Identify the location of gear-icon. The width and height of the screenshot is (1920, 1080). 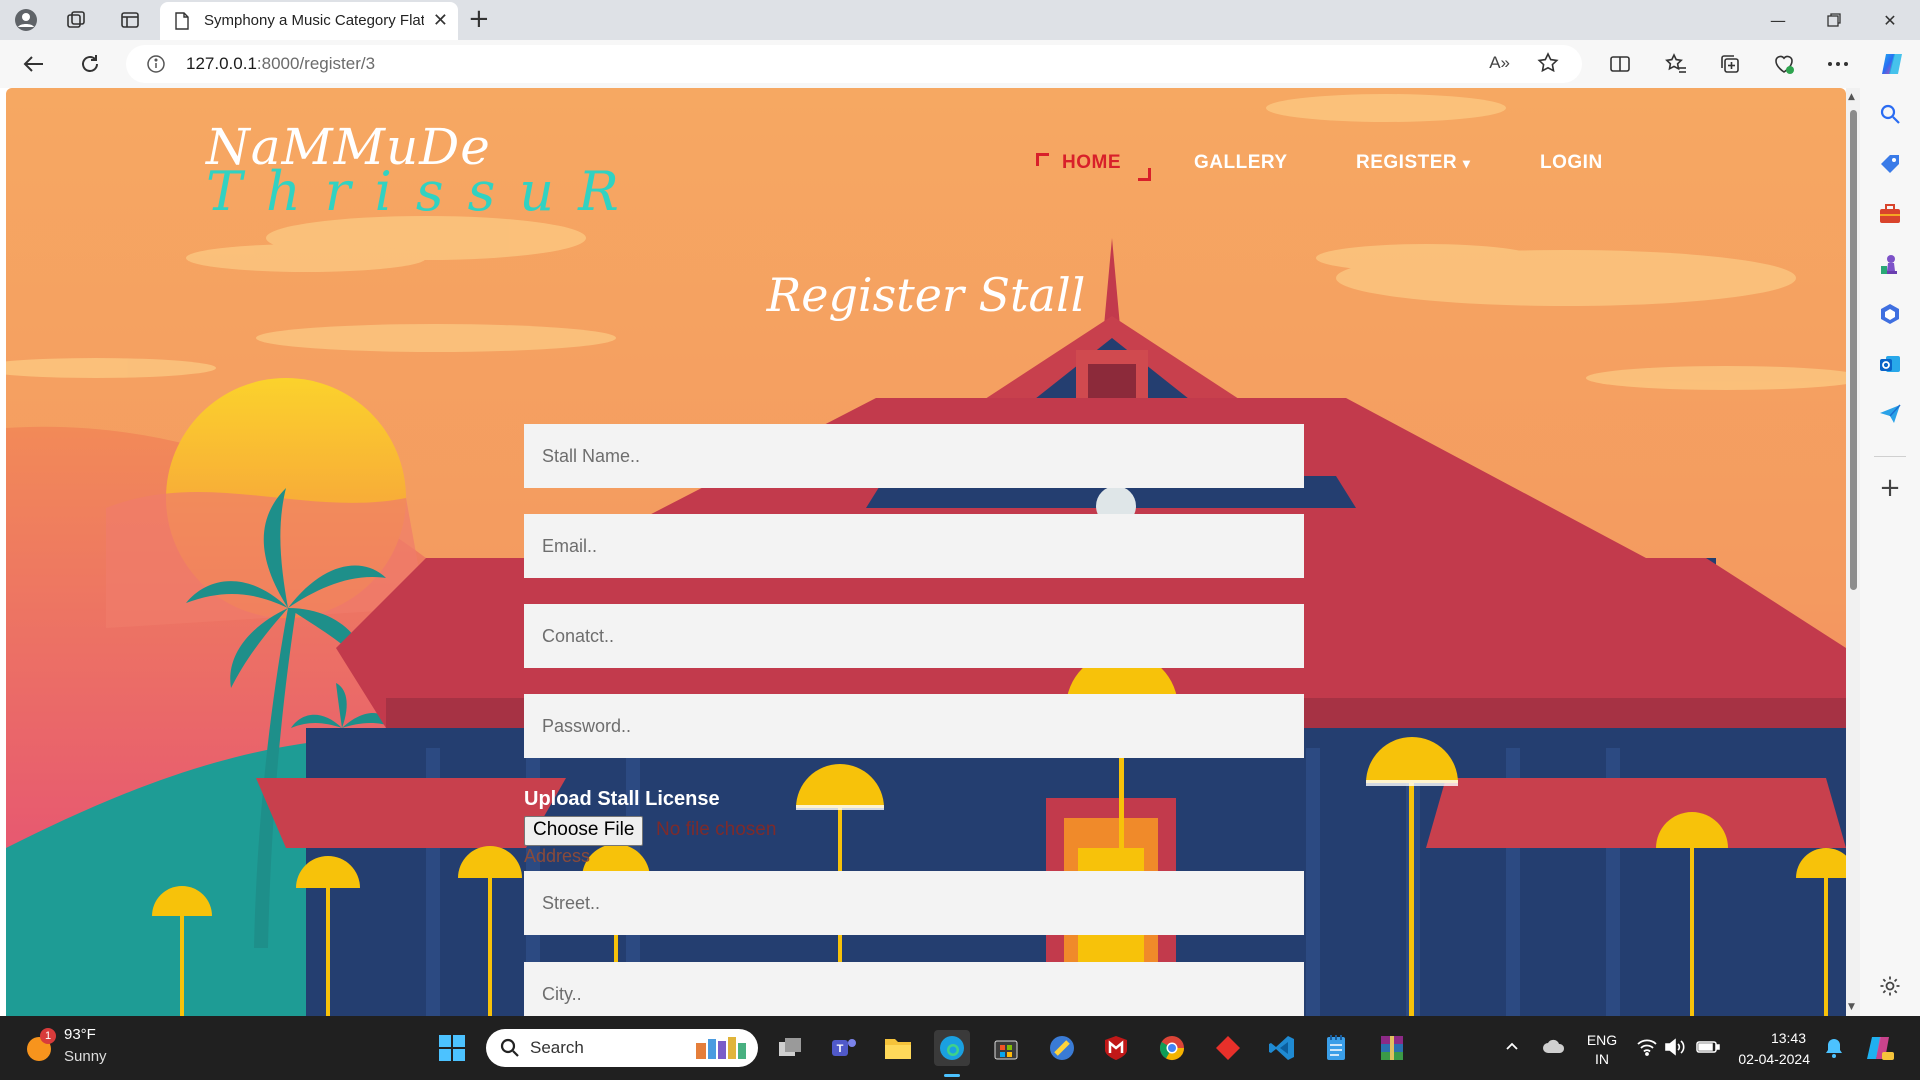
(1890, 986).